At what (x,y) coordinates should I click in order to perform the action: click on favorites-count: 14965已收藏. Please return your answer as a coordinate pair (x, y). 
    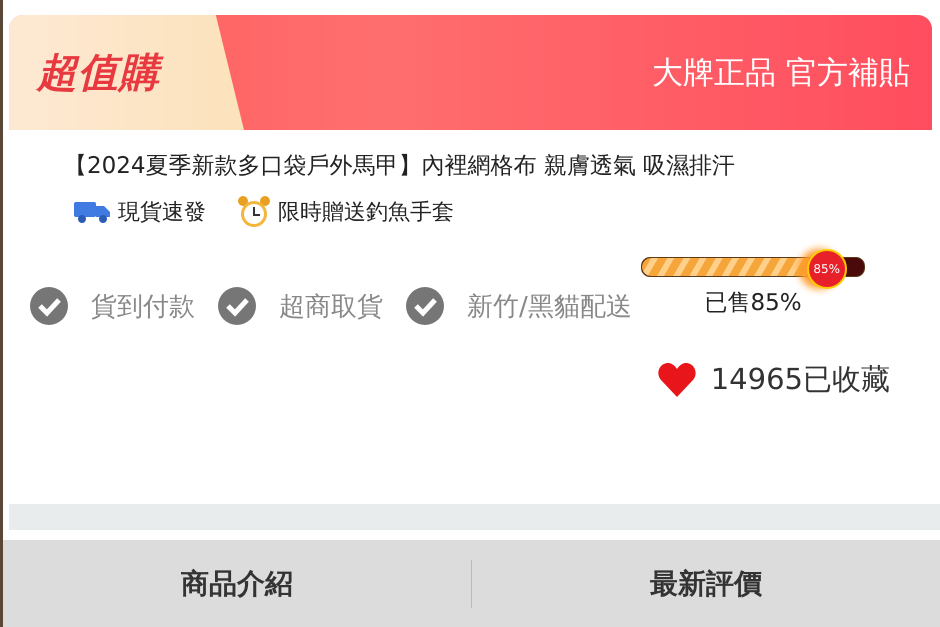
    Looking at the image, I should click on (800, 379).